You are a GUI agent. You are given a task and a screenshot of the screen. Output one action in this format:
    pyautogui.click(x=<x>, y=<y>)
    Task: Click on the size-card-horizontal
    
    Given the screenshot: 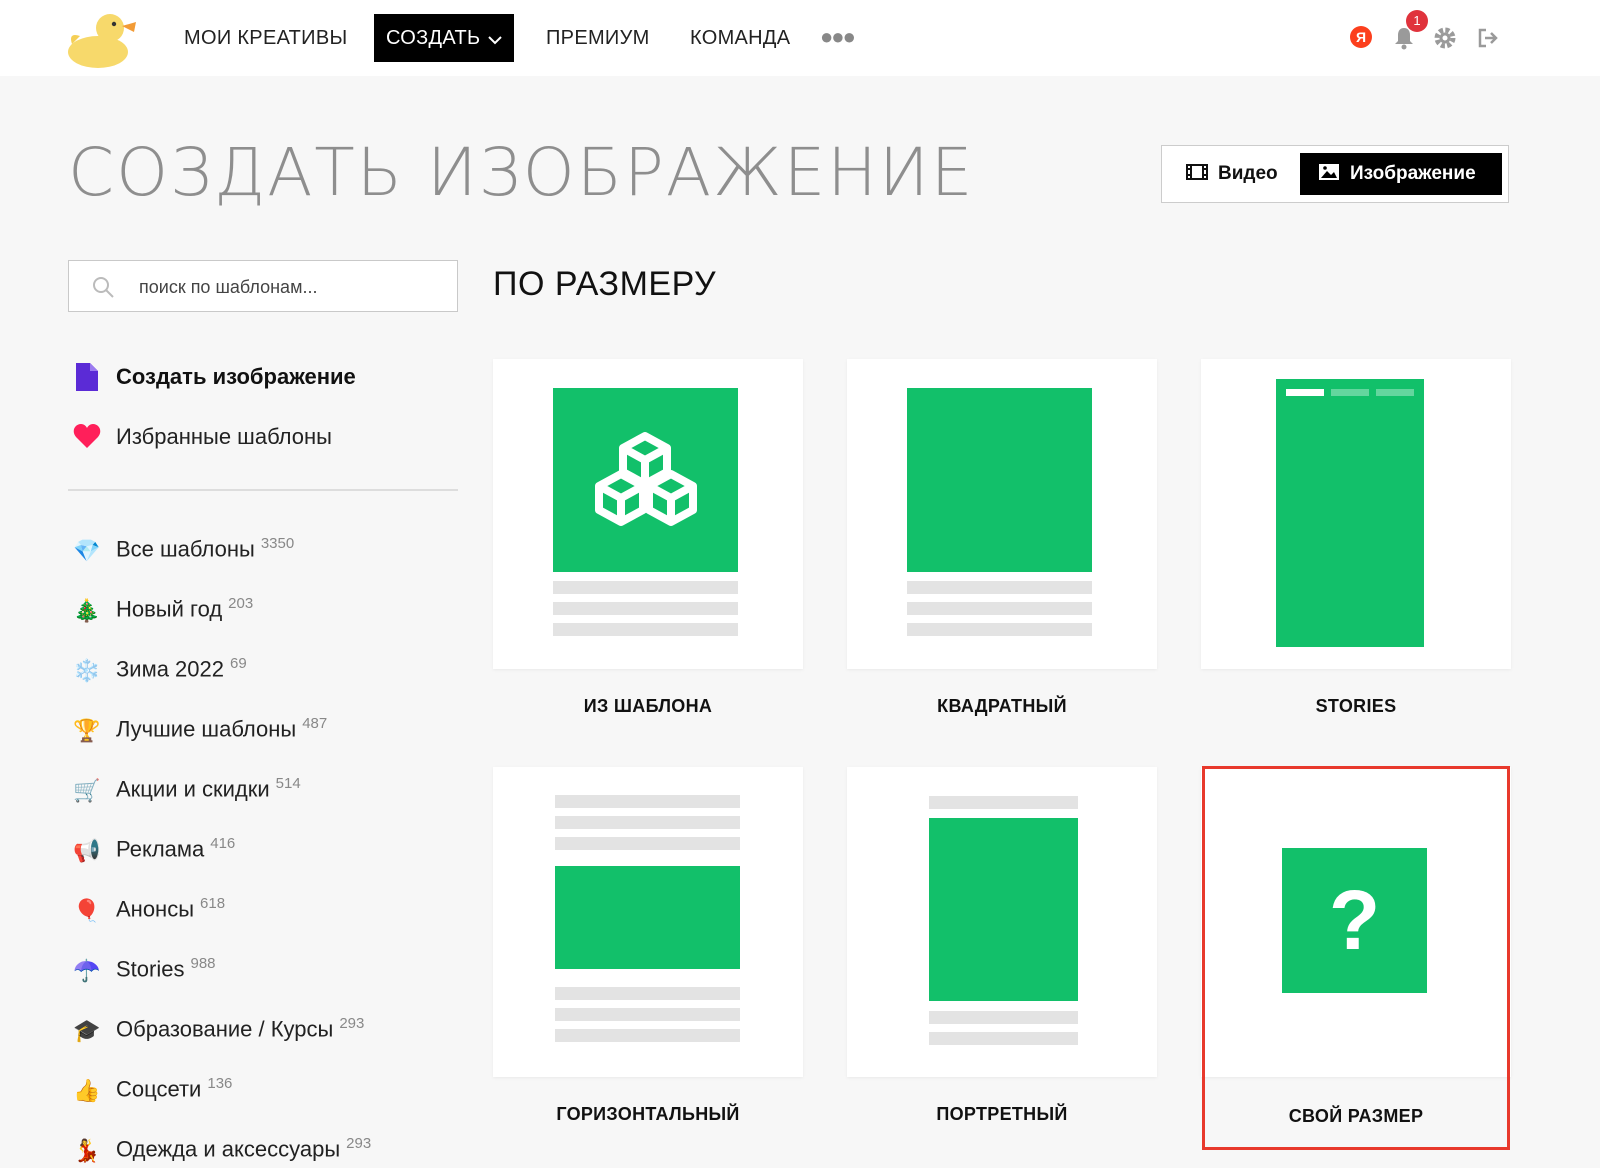 What is the action you would take?
    pyautogui.click(x=648, y=922)
    